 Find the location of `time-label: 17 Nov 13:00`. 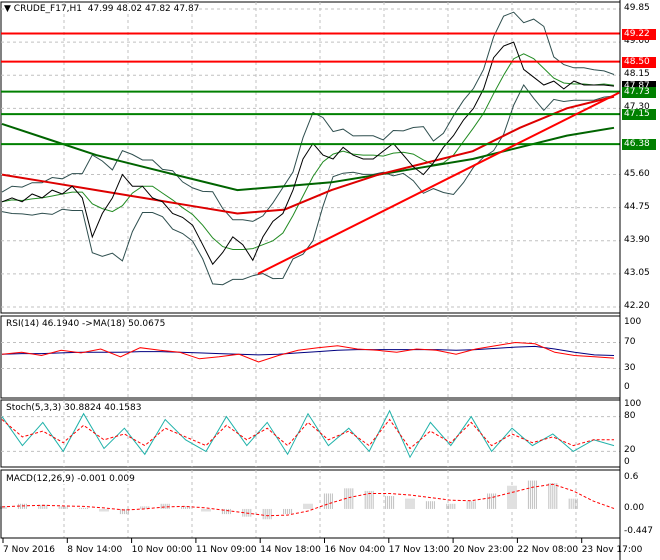

time-label: 17 Nov 13:00 is located at coordinates (419, 550).